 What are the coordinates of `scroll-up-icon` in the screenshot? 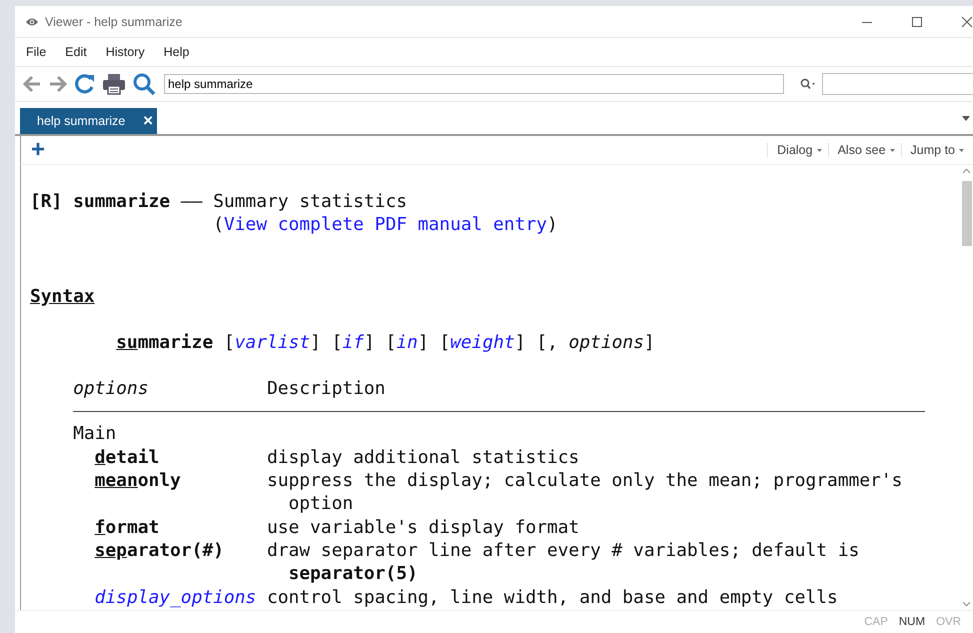 It's located at (966, 171).